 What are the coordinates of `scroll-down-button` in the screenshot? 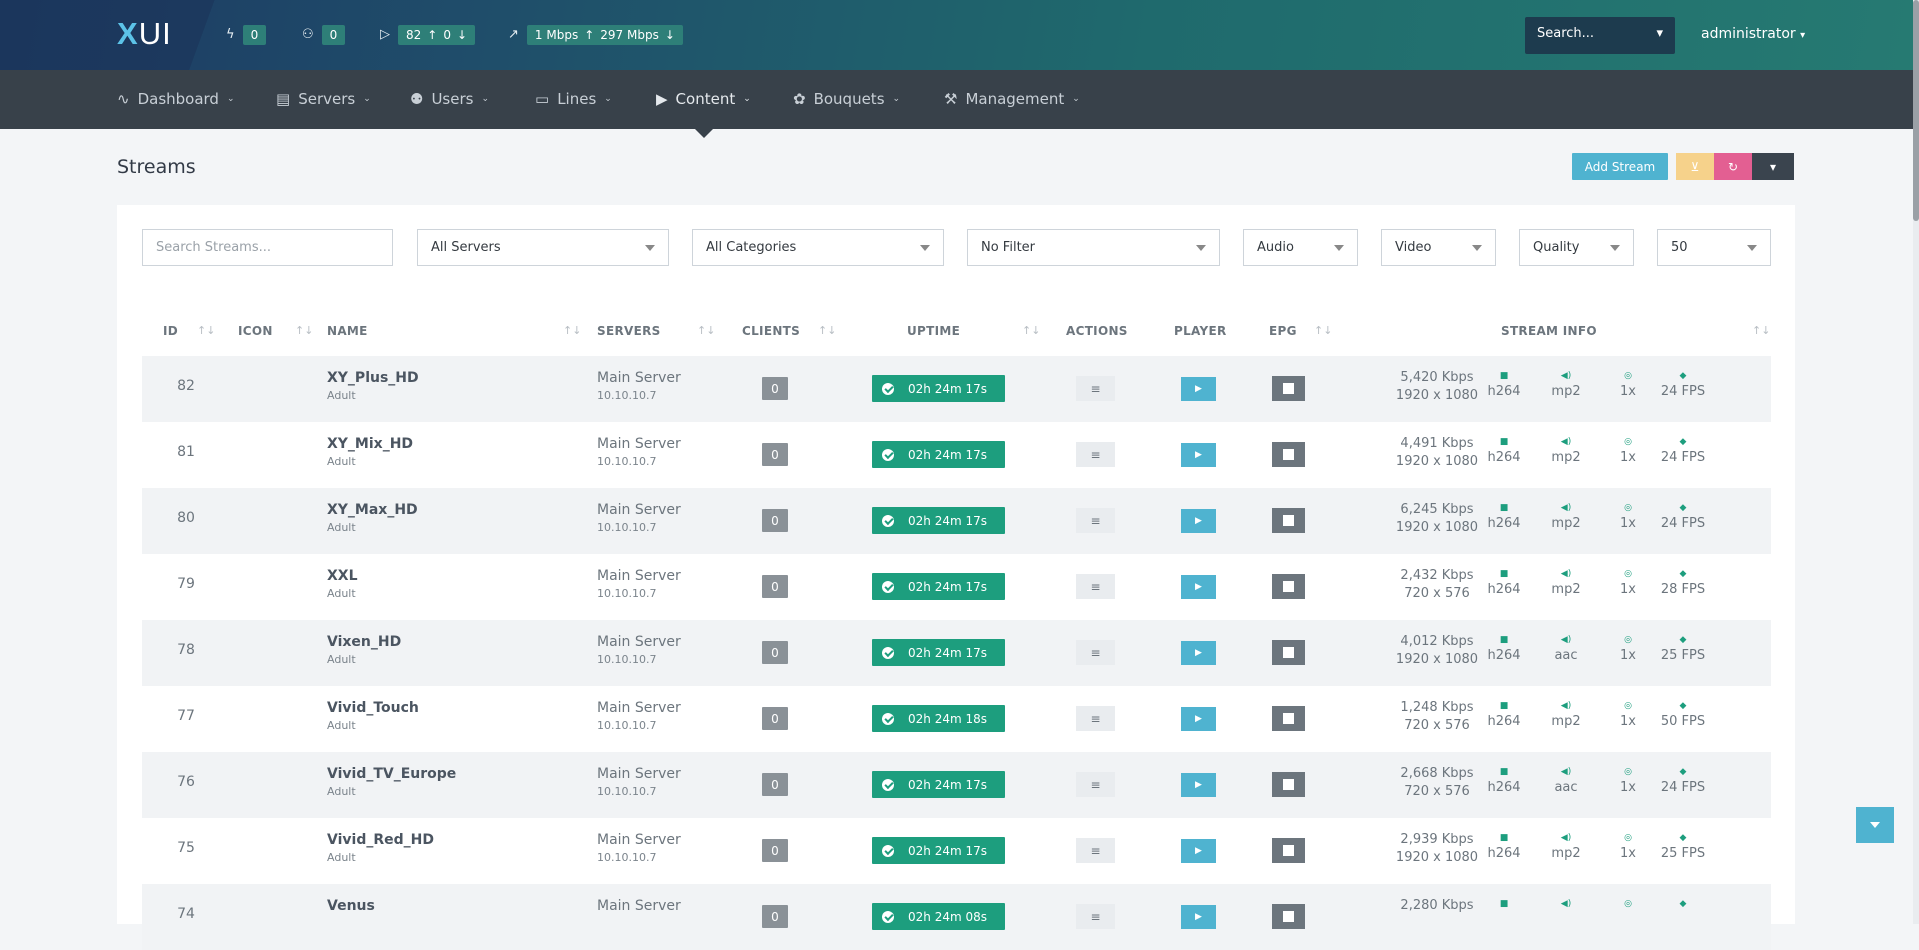 It's located at (1875, 825).